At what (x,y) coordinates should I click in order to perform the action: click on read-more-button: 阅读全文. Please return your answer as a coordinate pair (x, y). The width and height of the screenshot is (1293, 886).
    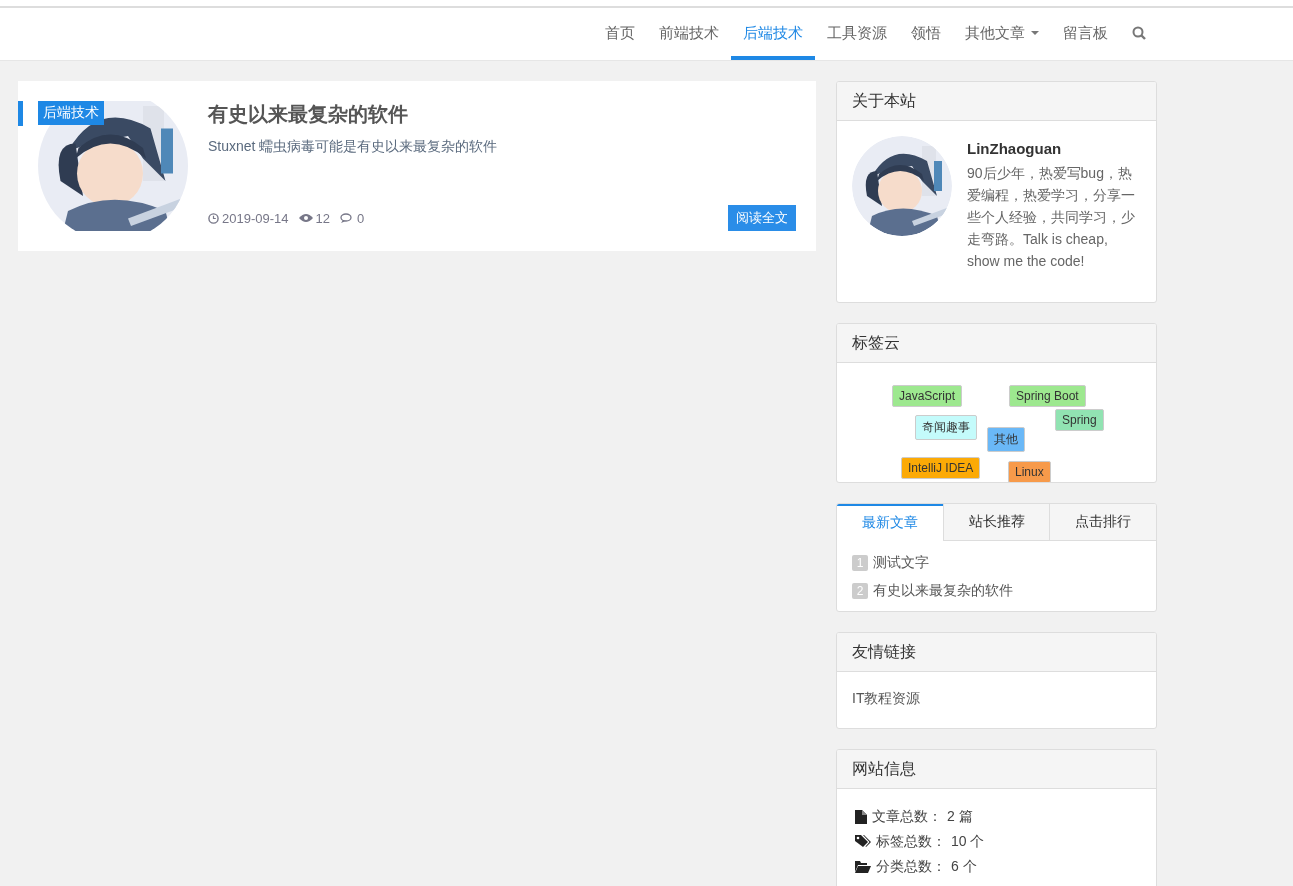
    Looking at the image, I should click on (762, 218).